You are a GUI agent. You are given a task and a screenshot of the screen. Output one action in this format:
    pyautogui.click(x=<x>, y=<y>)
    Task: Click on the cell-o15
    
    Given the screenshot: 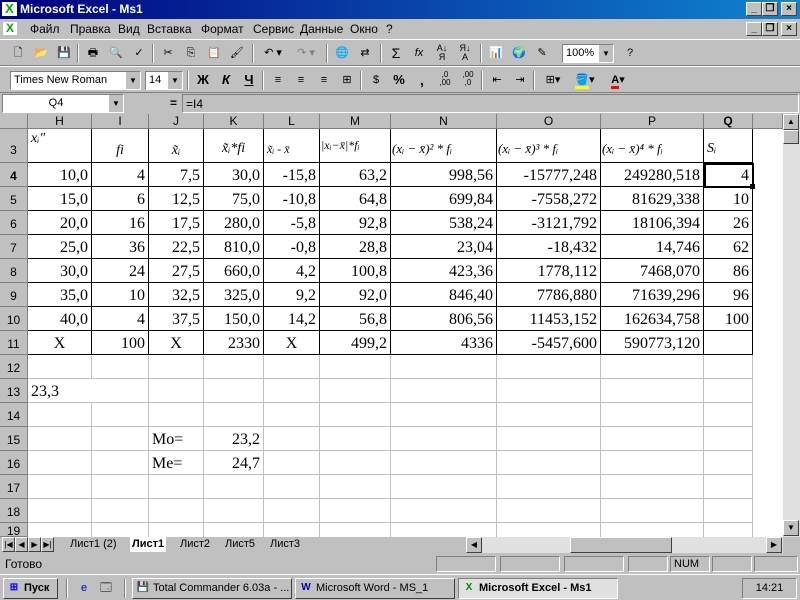 What is the action you would take?
    pyautogui.click(x=549, y=439)
    